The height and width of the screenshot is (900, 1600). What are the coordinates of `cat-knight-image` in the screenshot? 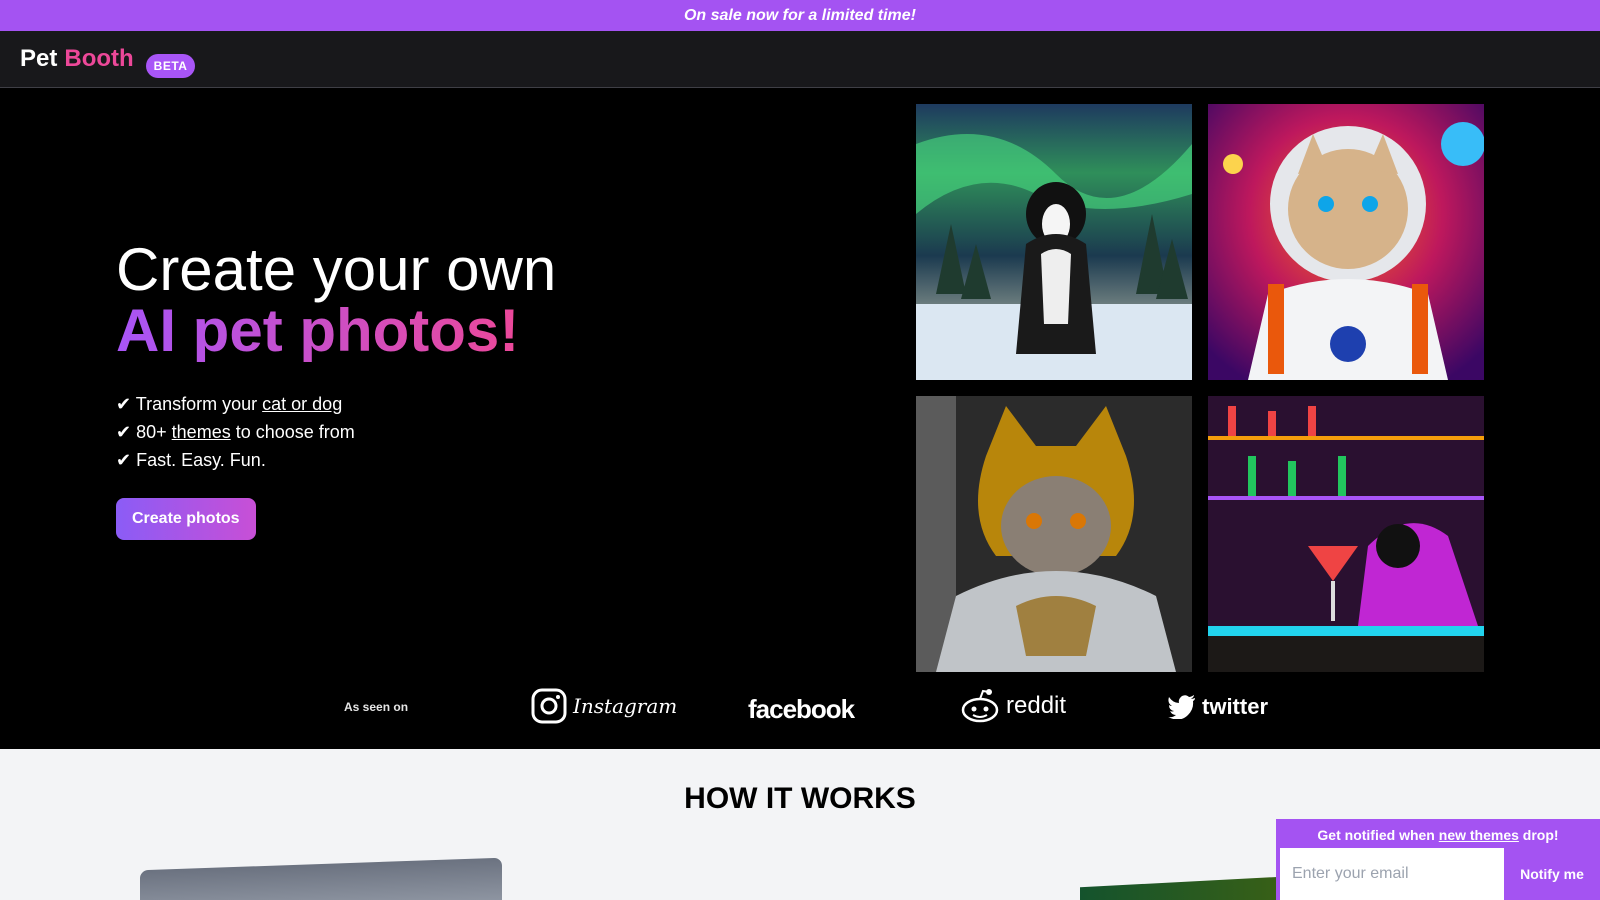 It's located at (1054, 534).